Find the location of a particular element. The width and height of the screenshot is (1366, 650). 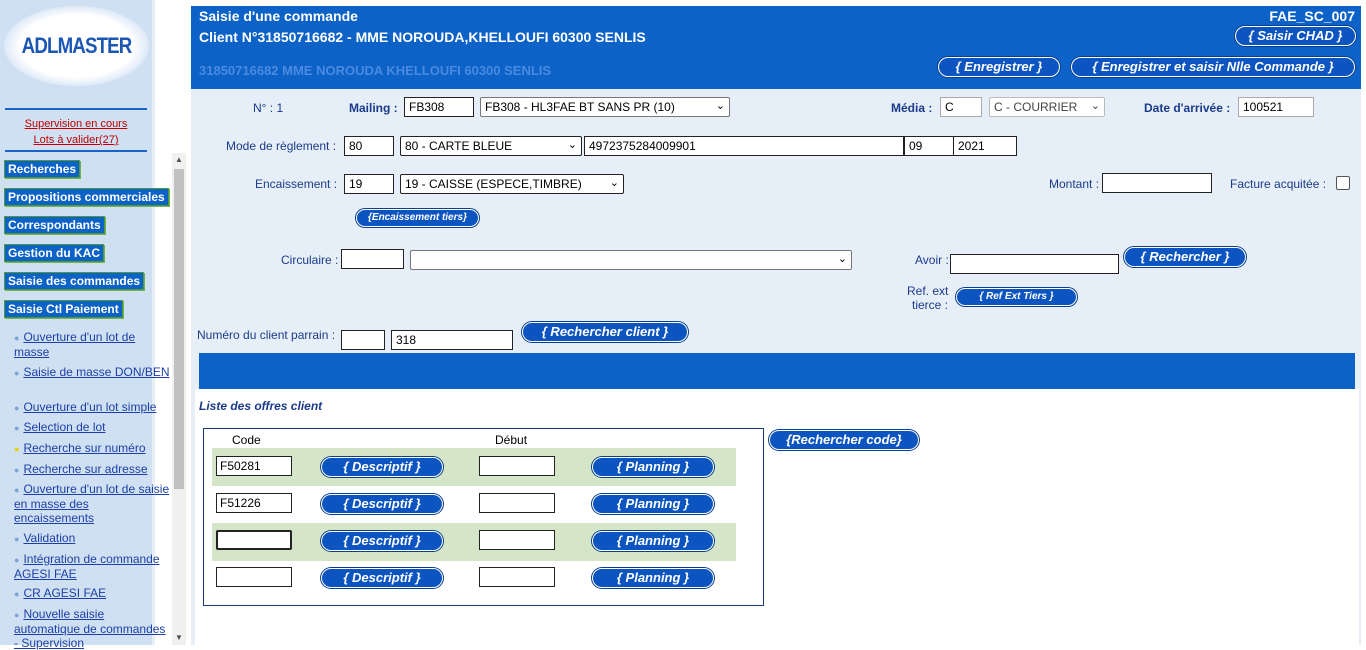

parrain-code-input is located at coordinates (363, 340).